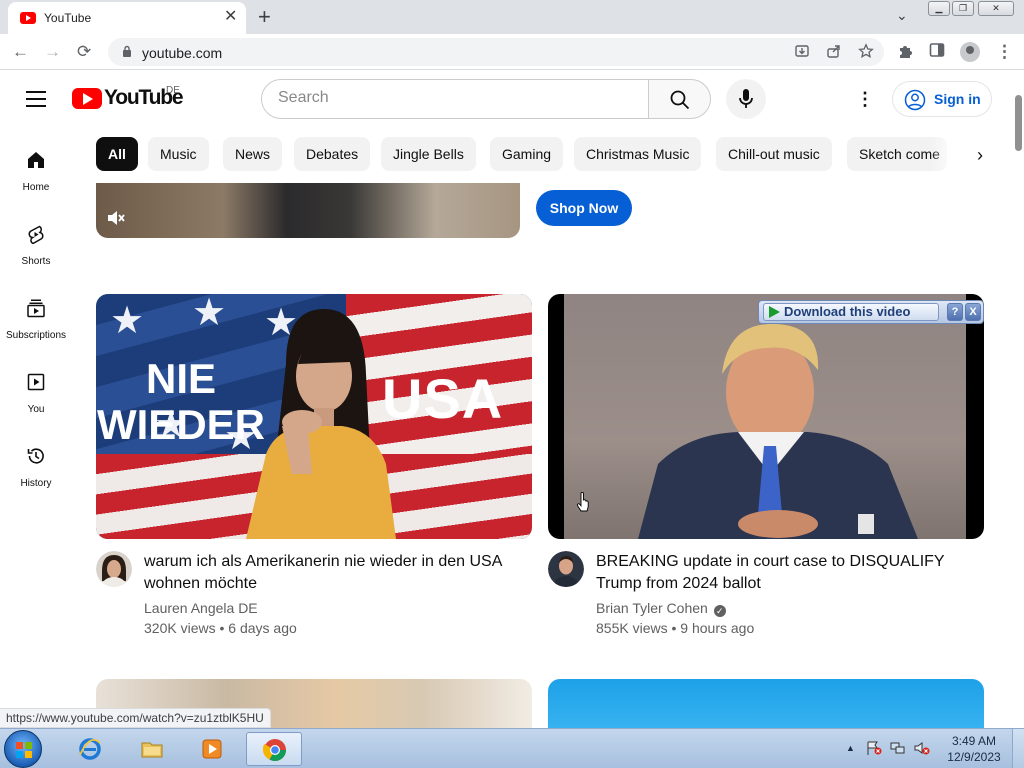 The height and width of the screenshot is (768, 1024). I want to click on media-player-icon, so click(212, 749).